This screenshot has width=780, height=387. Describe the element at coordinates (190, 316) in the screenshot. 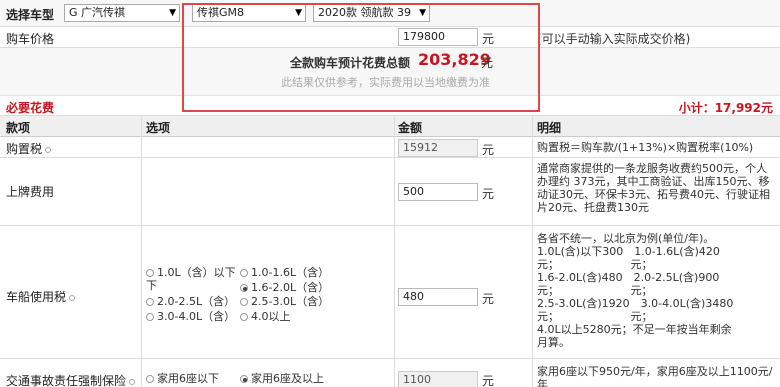

I see `option-radio: 3.0-4.0L（含）` at that location.